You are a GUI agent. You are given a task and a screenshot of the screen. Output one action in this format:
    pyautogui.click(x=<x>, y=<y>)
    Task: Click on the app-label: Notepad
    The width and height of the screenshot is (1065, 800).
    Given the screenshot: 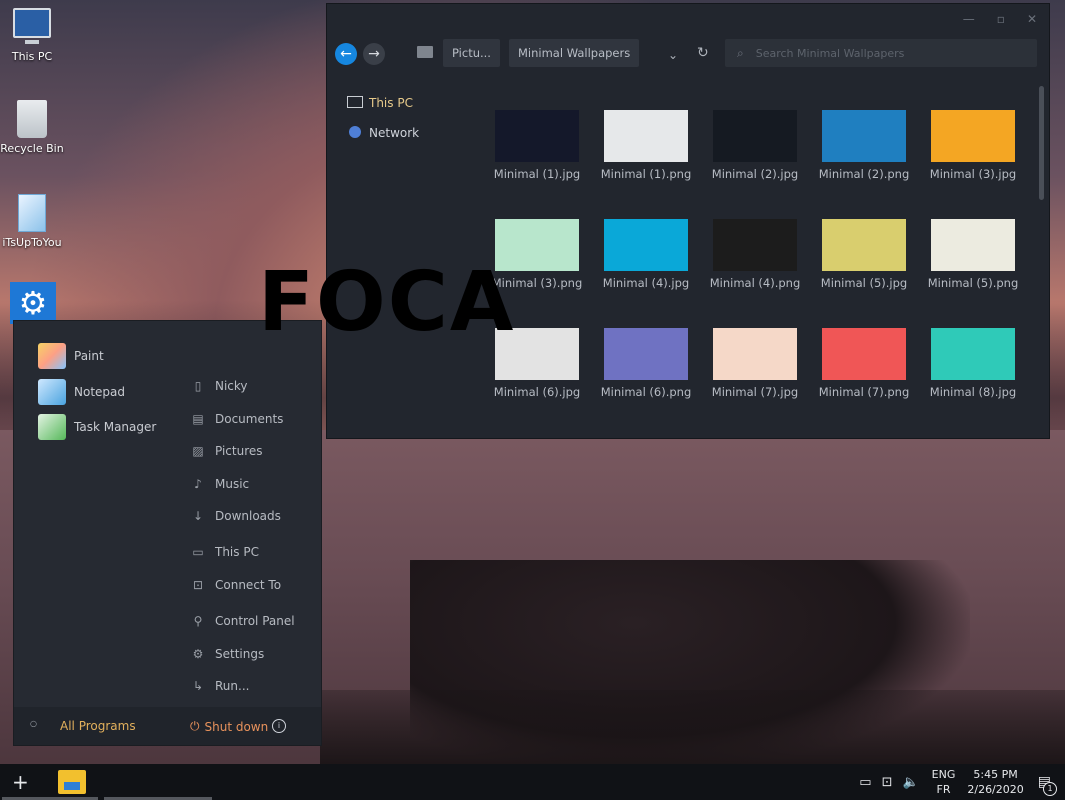 What is the action you would take?
    pyautogui.click(x=99, y=392)
    